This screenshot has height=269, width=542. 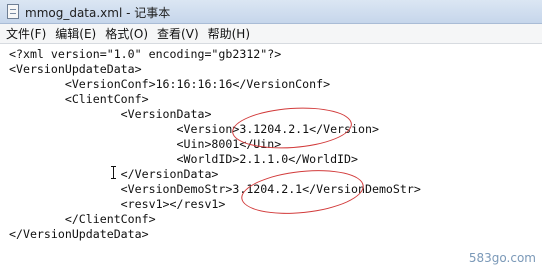 What do you see at coordinates (114, 172) in the screenshot?
I see `text-cursor-ibeam-icon` at bounding box center [114, 172].